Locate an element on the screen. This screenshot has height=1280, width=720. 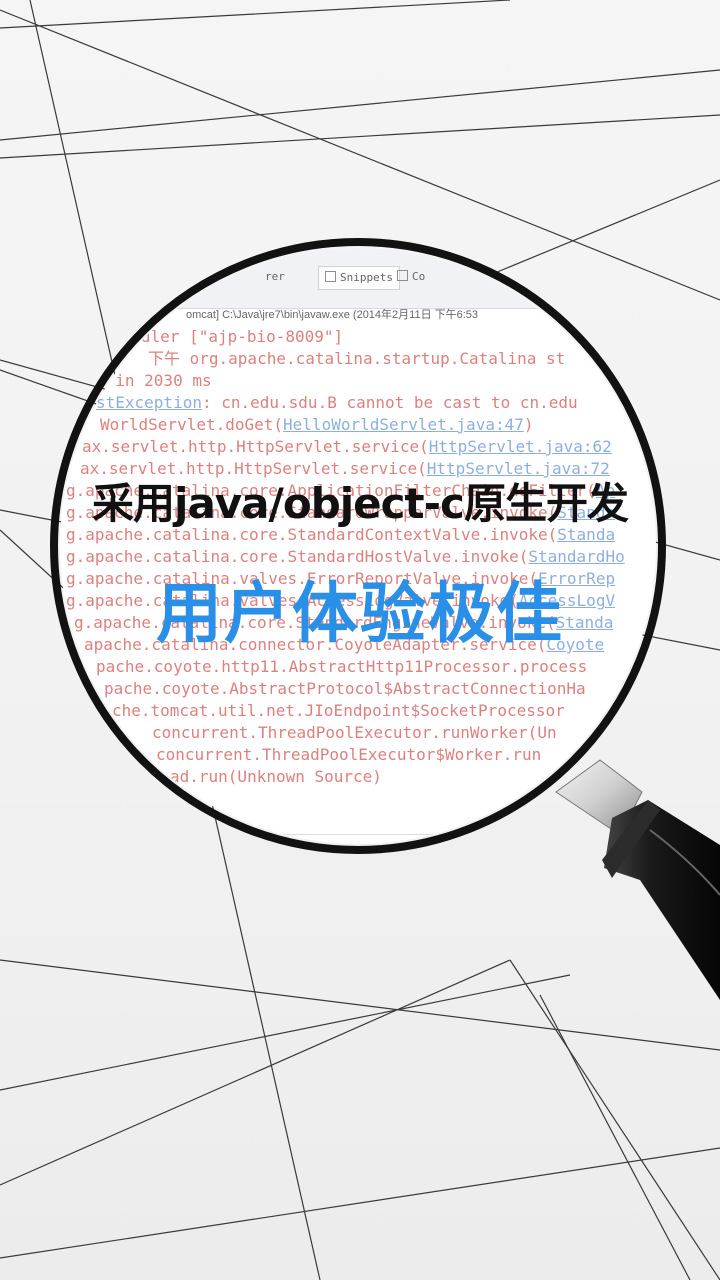
tab-explorer: rer is located at coordinates (275, 277).